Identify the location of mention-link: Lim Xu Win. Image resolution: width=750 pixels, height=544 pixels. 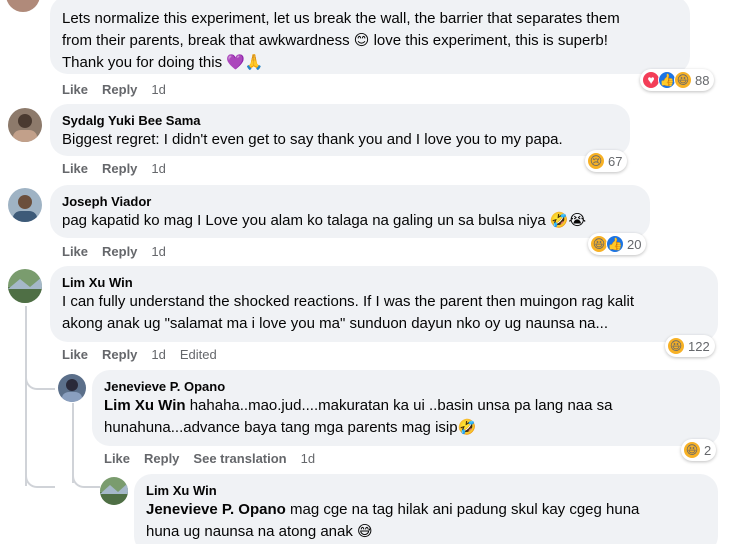
(145, 405).